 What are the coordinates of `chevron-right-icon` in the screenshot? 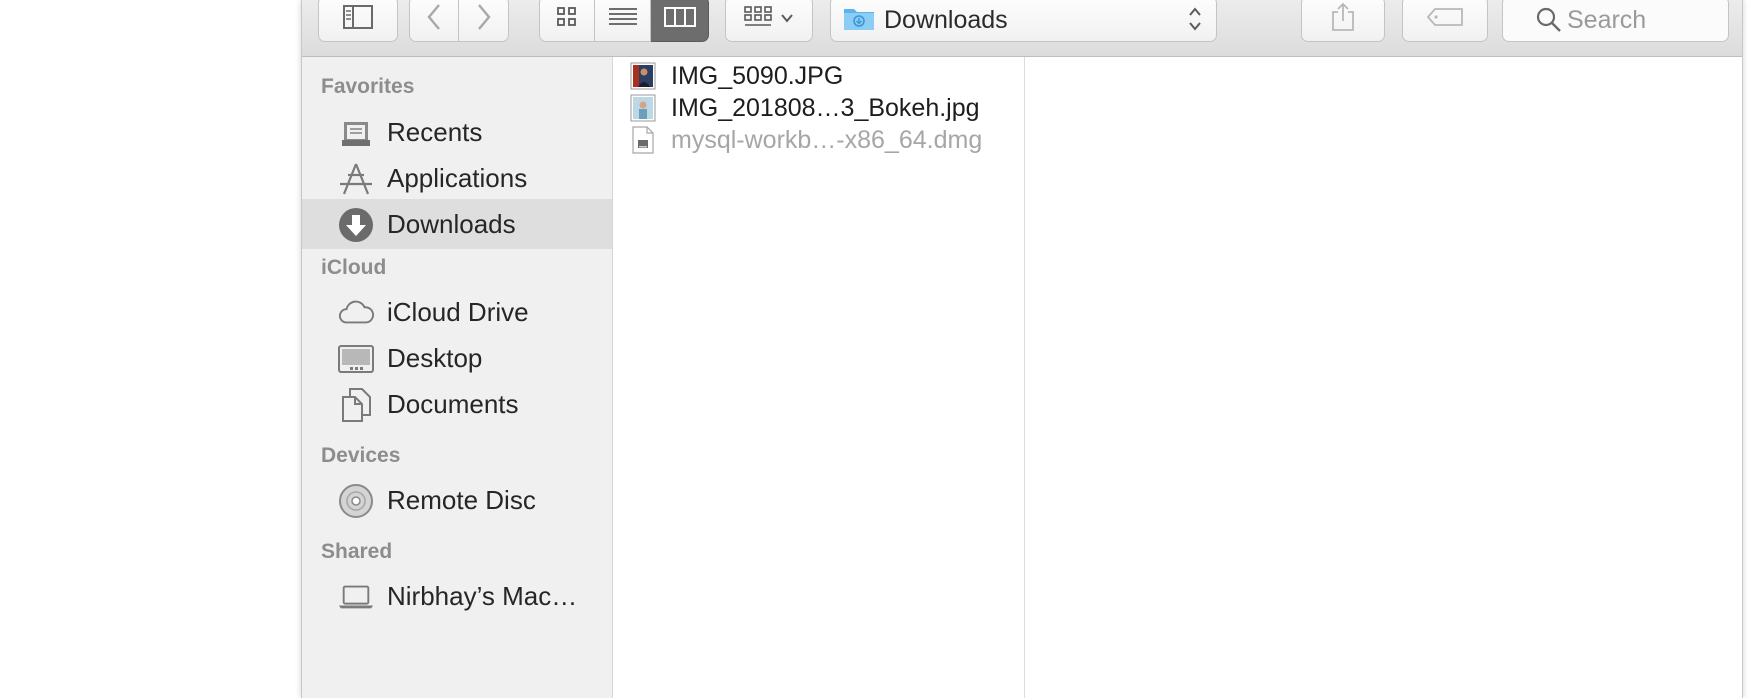 It's located at (484, 19).